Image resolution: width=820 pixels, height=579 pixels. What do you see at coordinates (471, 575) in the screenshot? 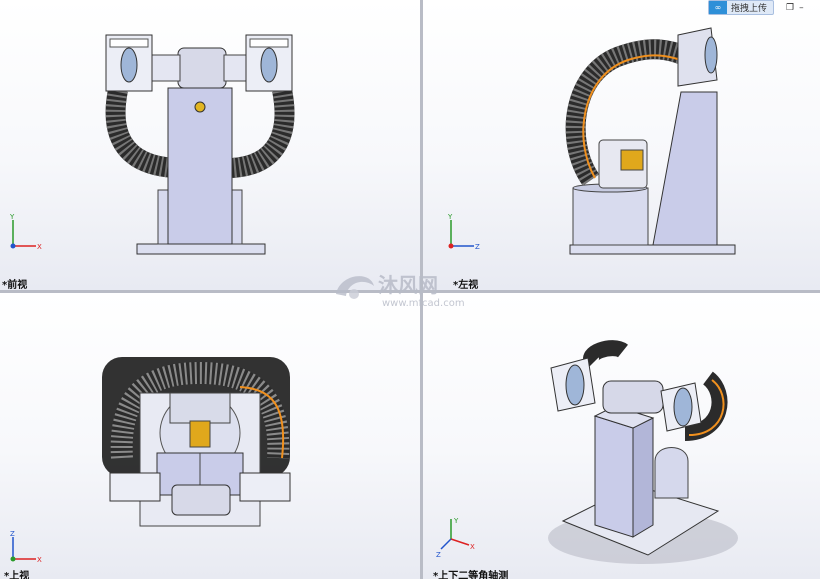
I see `viewport-label-isometric: *上下二等角轴测` at bounding box center [471, 575].